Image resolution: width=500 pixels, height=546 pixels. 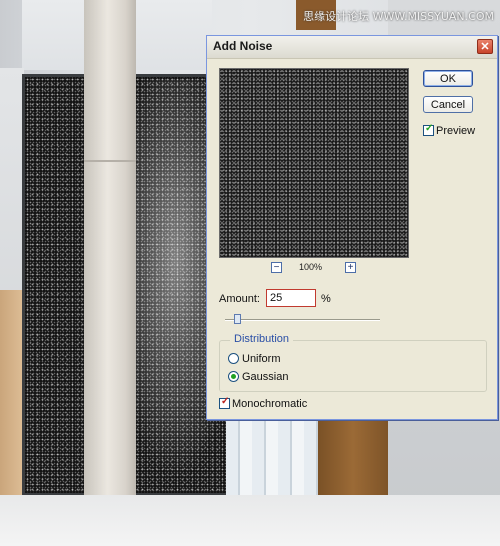 I want to click on preview-checkbox: ✓, so click(x=428, y=129).